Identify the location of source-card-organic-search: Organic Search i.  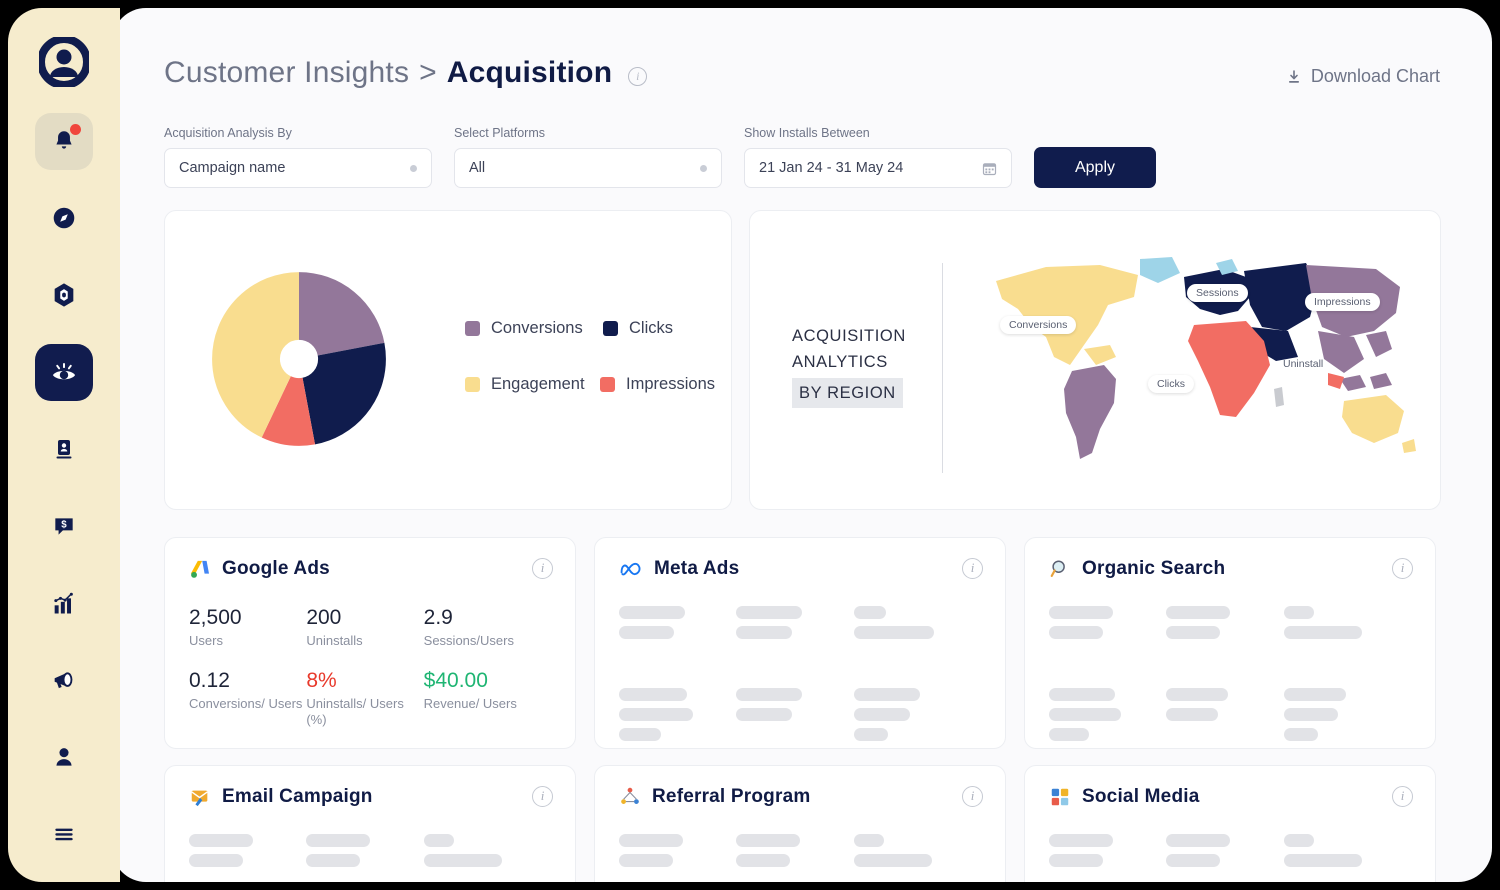
(1230, 643).